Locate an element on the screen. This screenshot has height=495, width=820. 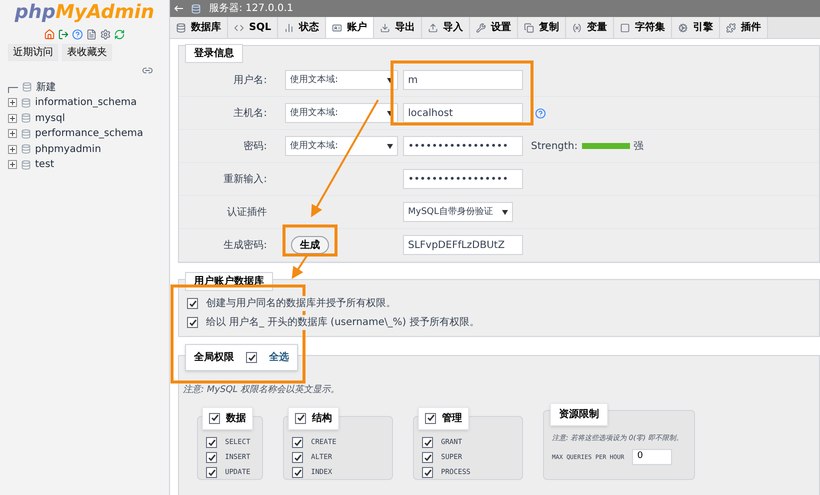
nav-tab: 设置 is located at coordinates (494, 27).